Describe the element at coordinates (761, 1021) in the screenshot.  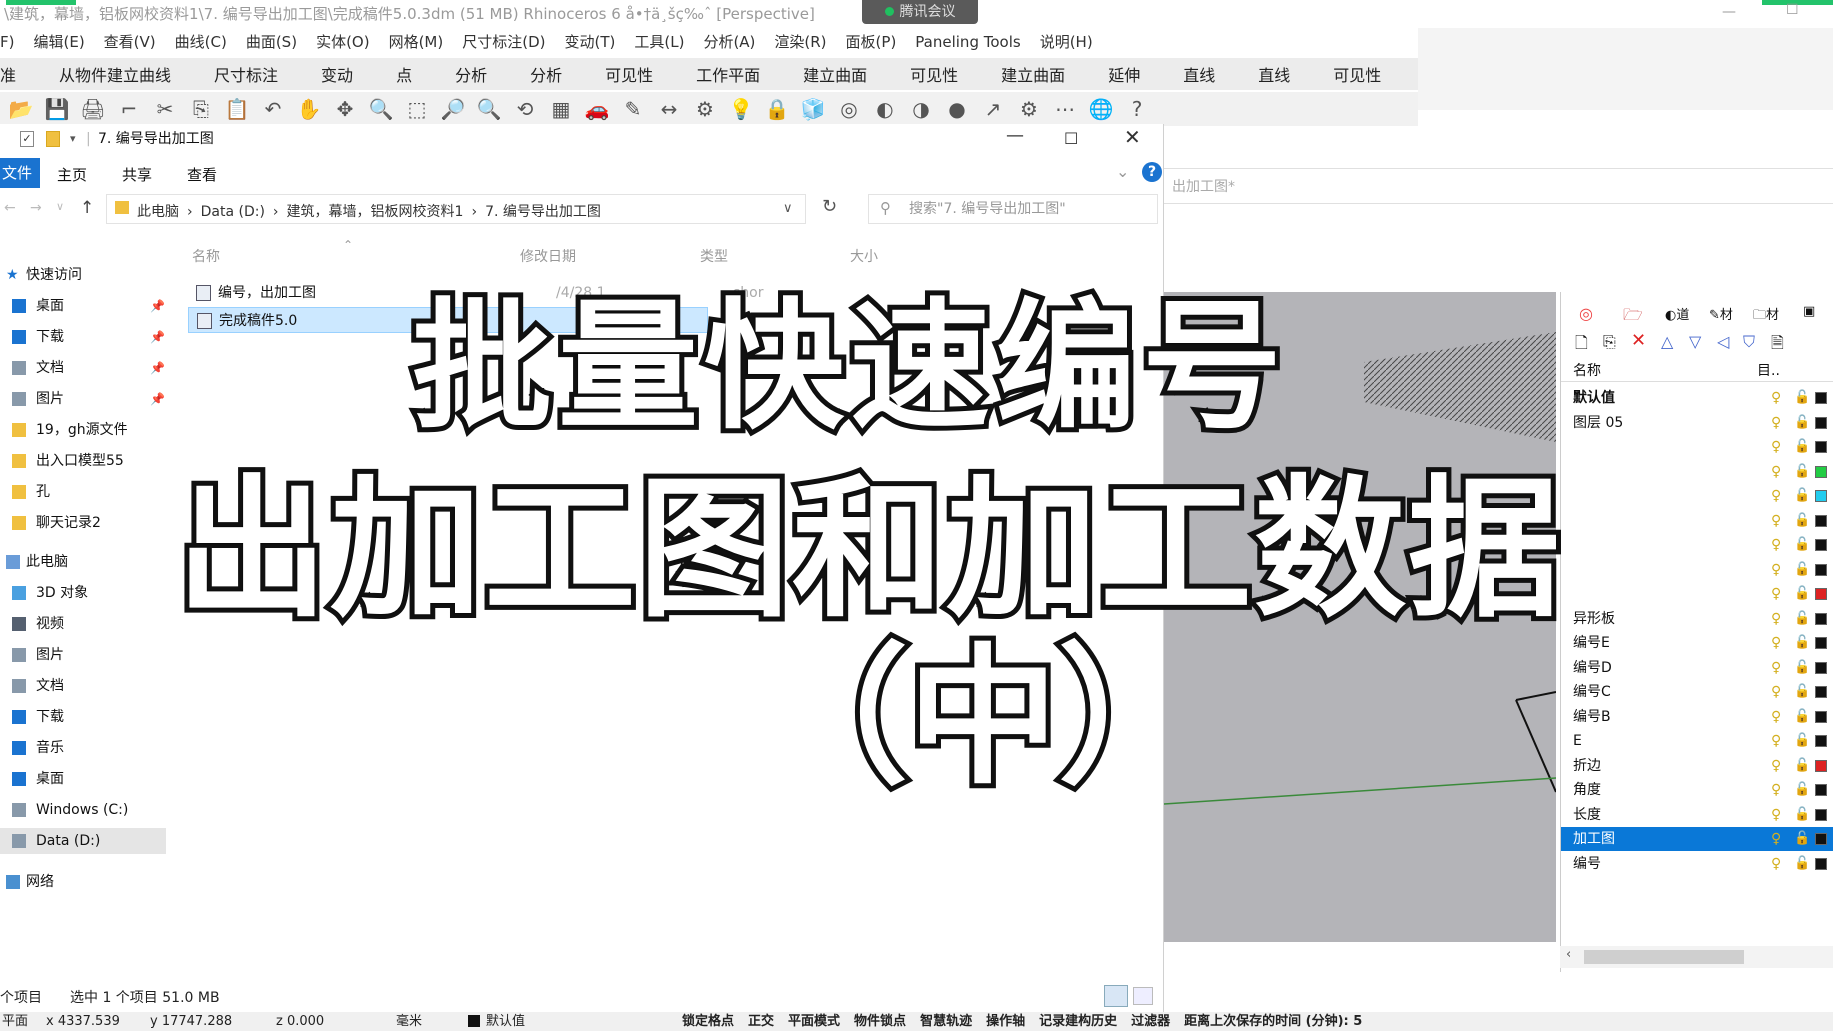
I see `status-toggle: 正交` at that location.